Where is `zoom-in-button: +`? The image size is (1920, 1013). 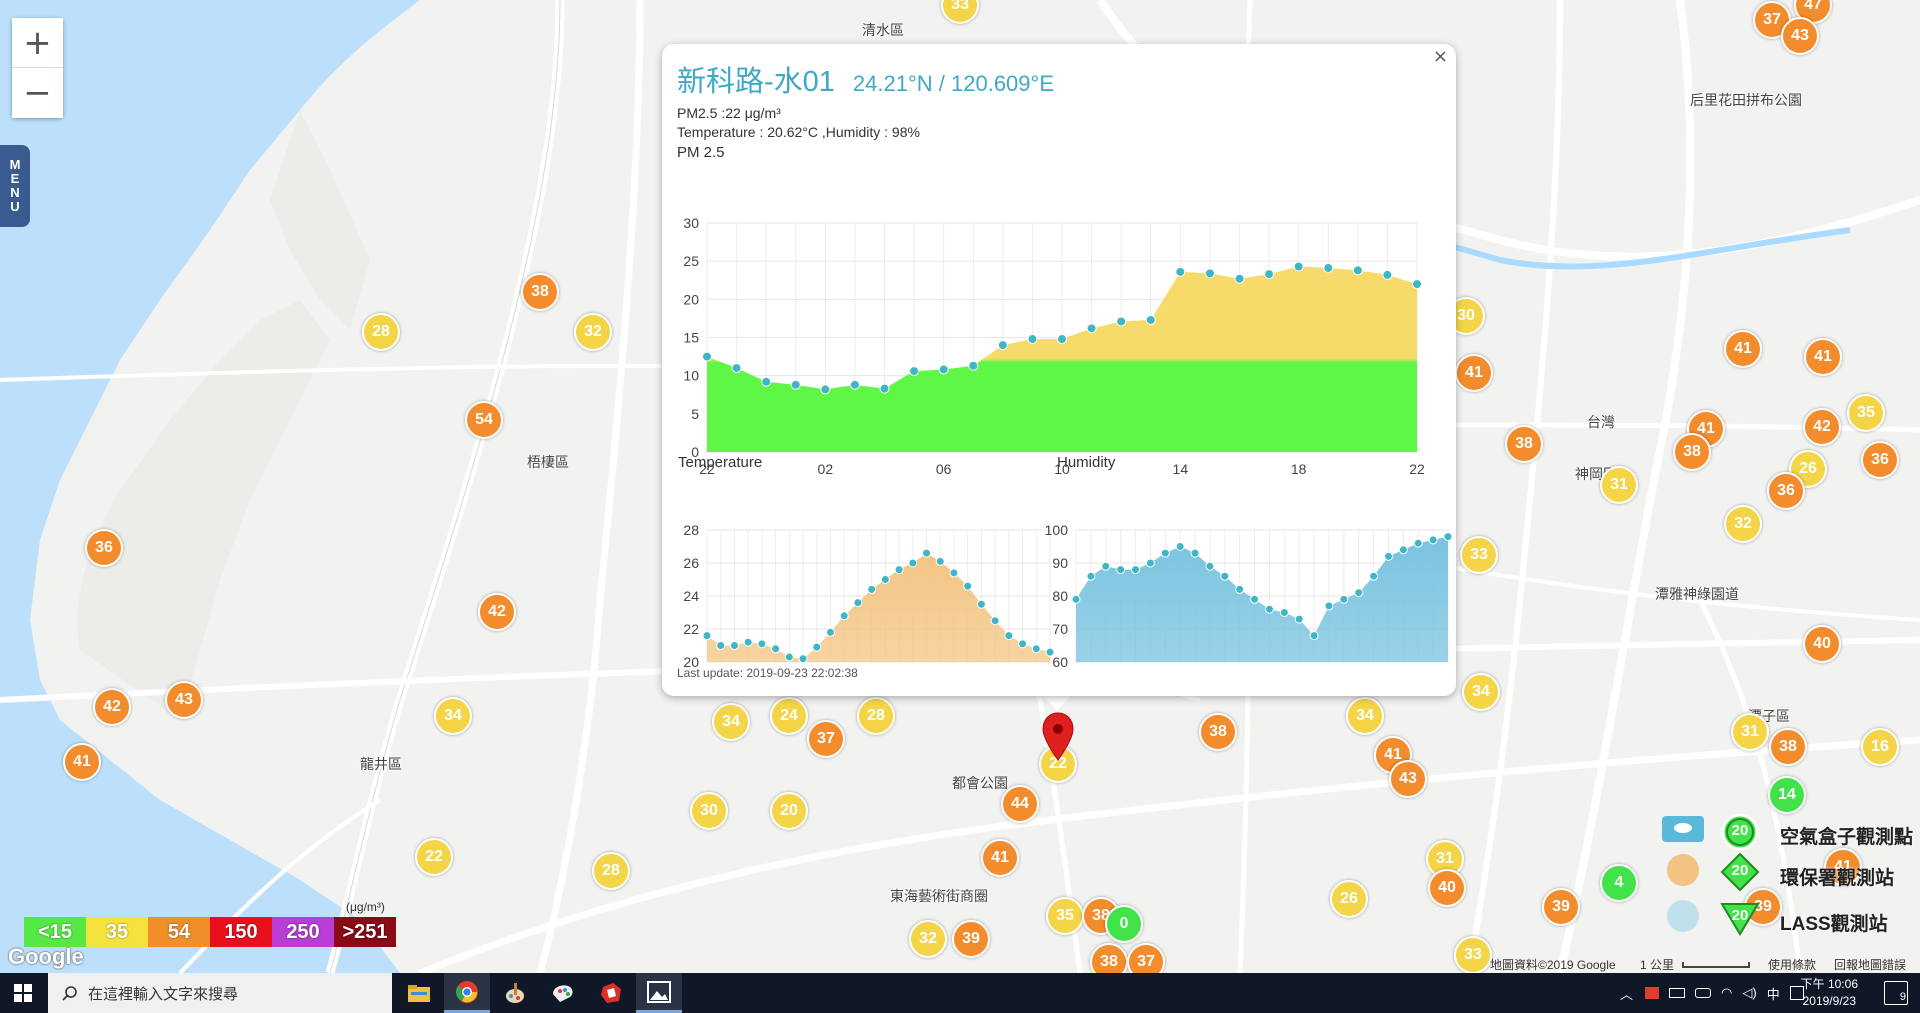
zoom-in-button: + is located at coordinates (37, 43).